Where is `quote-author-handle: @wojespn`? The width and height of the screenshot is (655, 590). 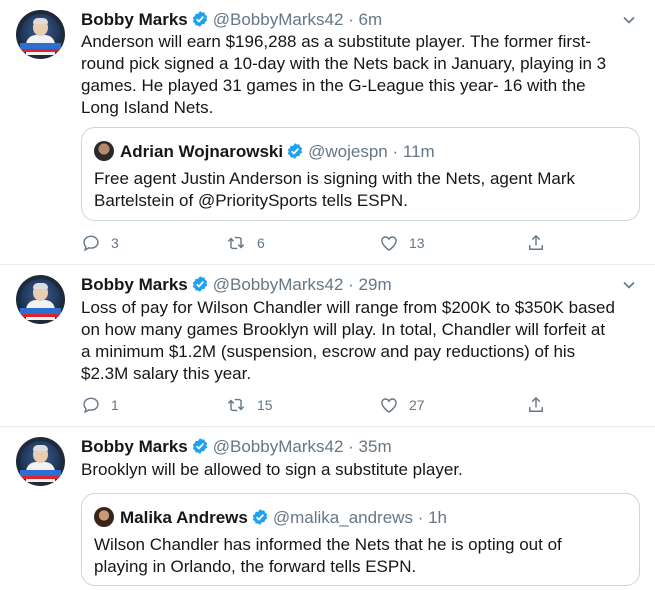
quote-author-handle: @wojespn is located at coordinates (348, 151).